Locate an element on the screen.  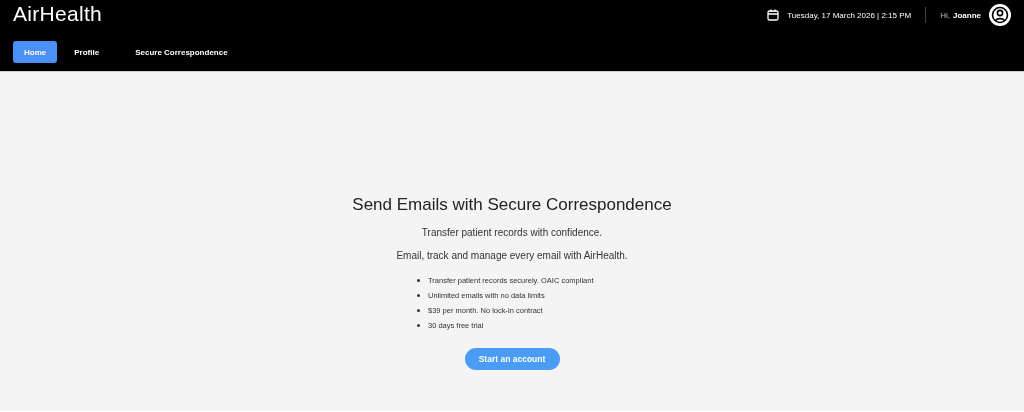
intro-text: Transfer patient records with confidence. is located at coordinates (512, 232).